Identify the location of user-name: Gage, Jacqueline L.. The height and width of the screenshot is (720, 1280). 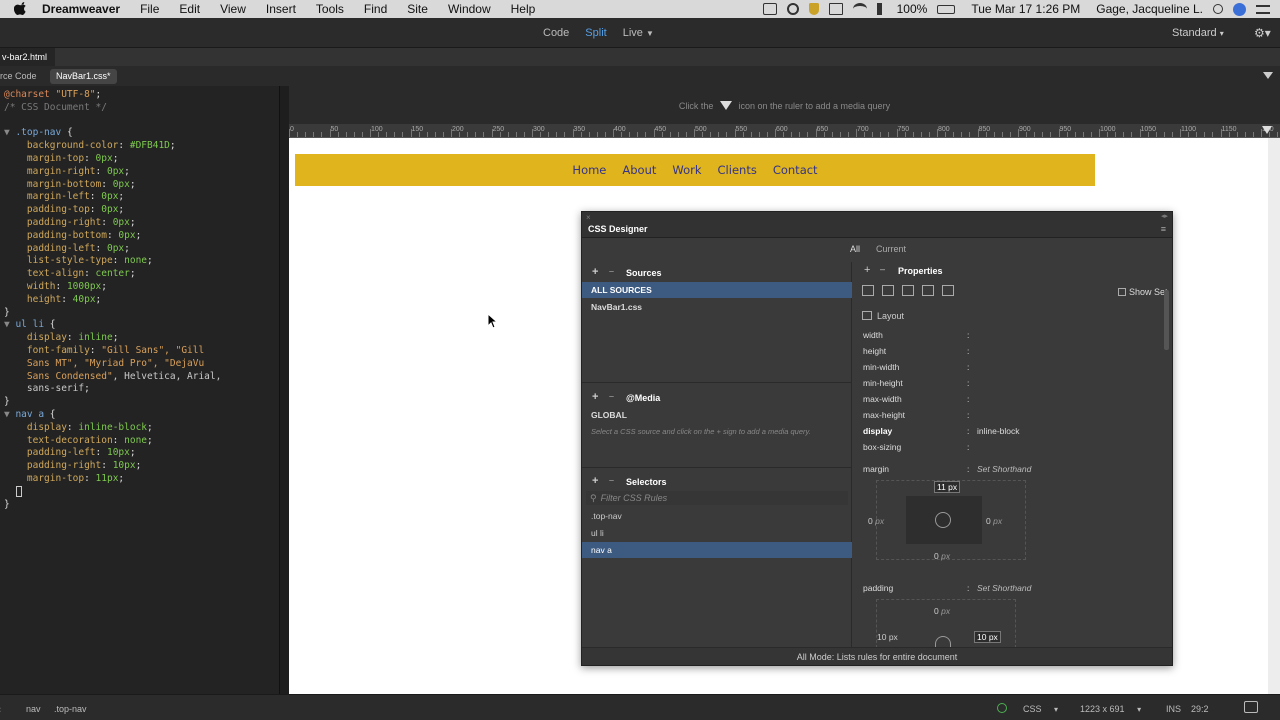
(1149, 9).